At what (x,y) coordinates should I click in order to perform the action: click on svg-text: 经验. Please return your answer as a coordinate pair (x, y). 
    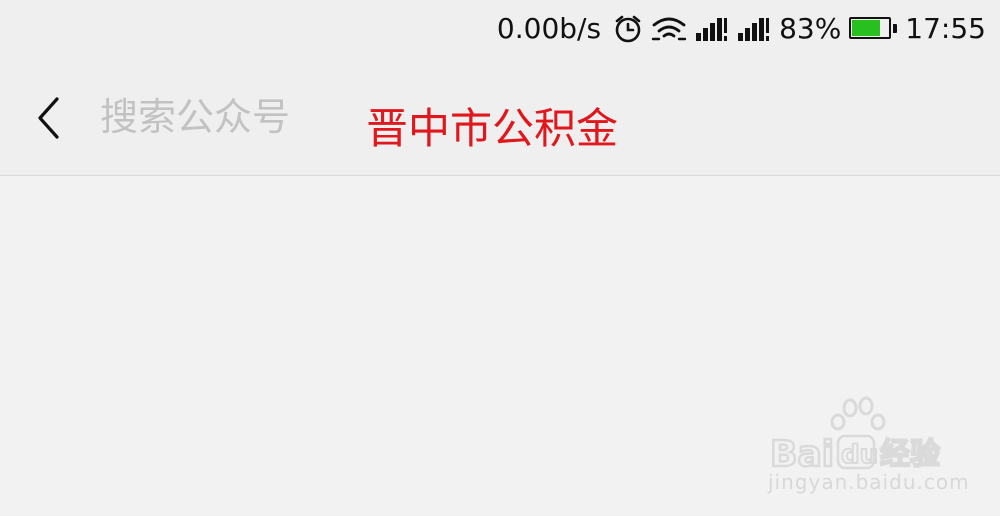
    Looking at the image, I should click on (910, 454).